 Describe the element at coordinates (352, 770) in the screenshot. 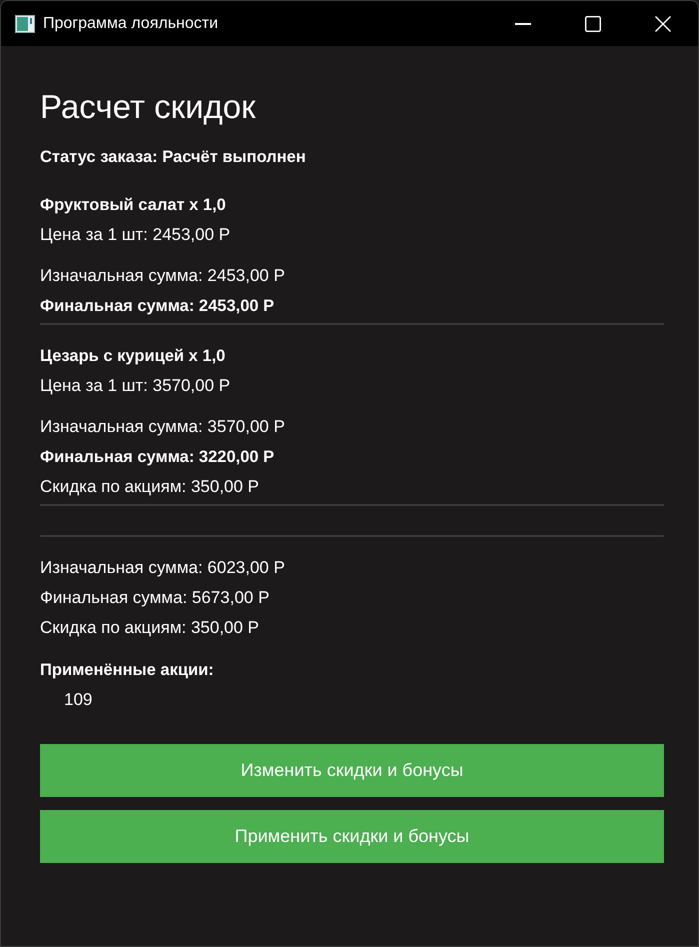

I see `action-button: Изменить скидки и бонусы` at that location.